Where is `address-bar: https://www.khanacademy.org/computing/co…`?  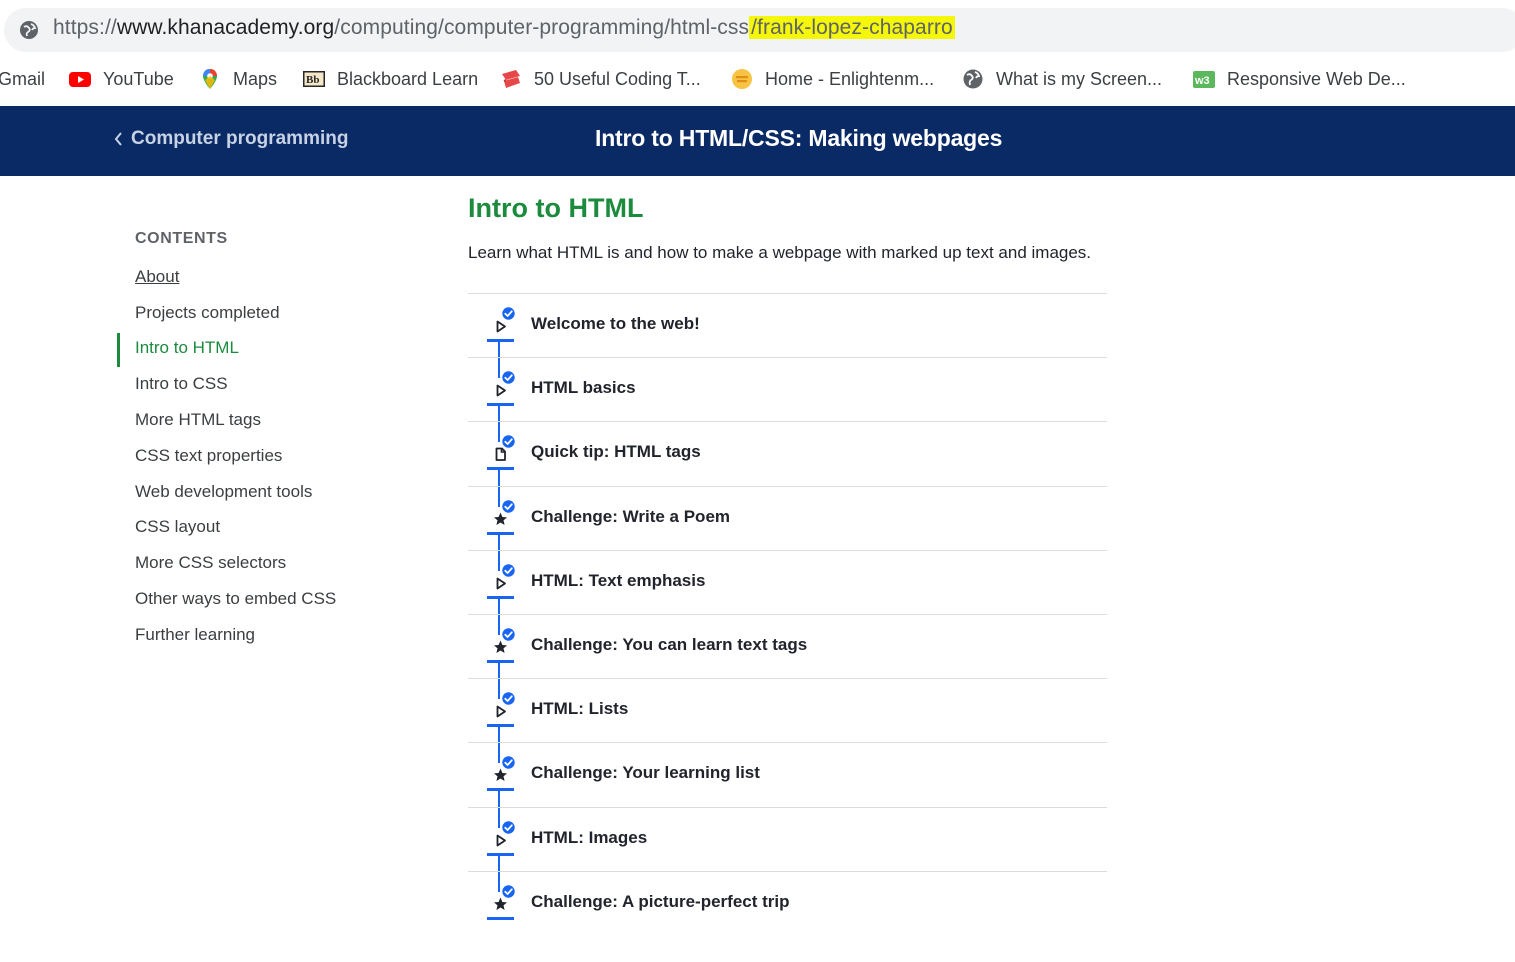 address-bar: https://www.khanacademy.org/computing/co… is located at coordinates (757, 28).